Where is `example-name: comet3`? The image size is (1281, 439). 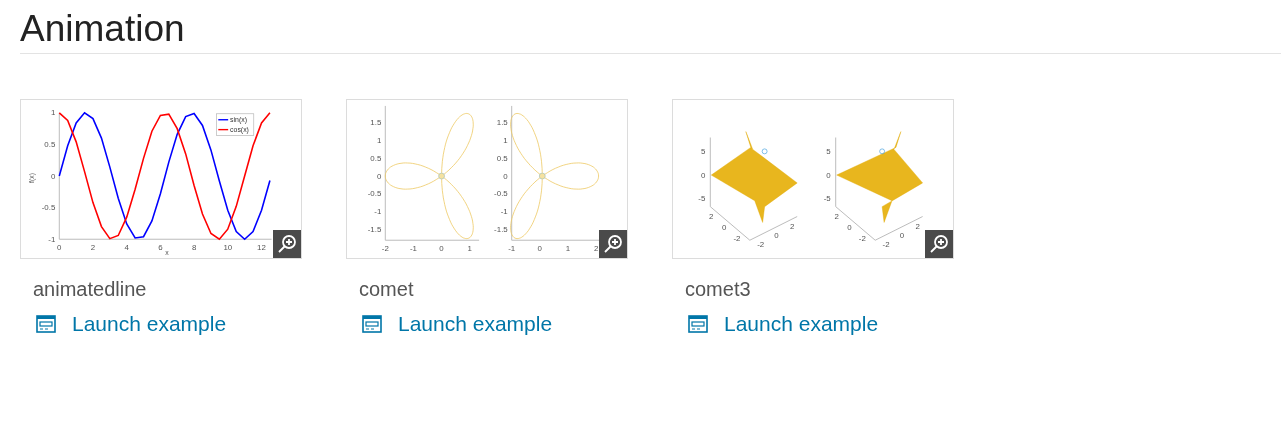
example-name: comet3 is located at coordinates (718, 289).